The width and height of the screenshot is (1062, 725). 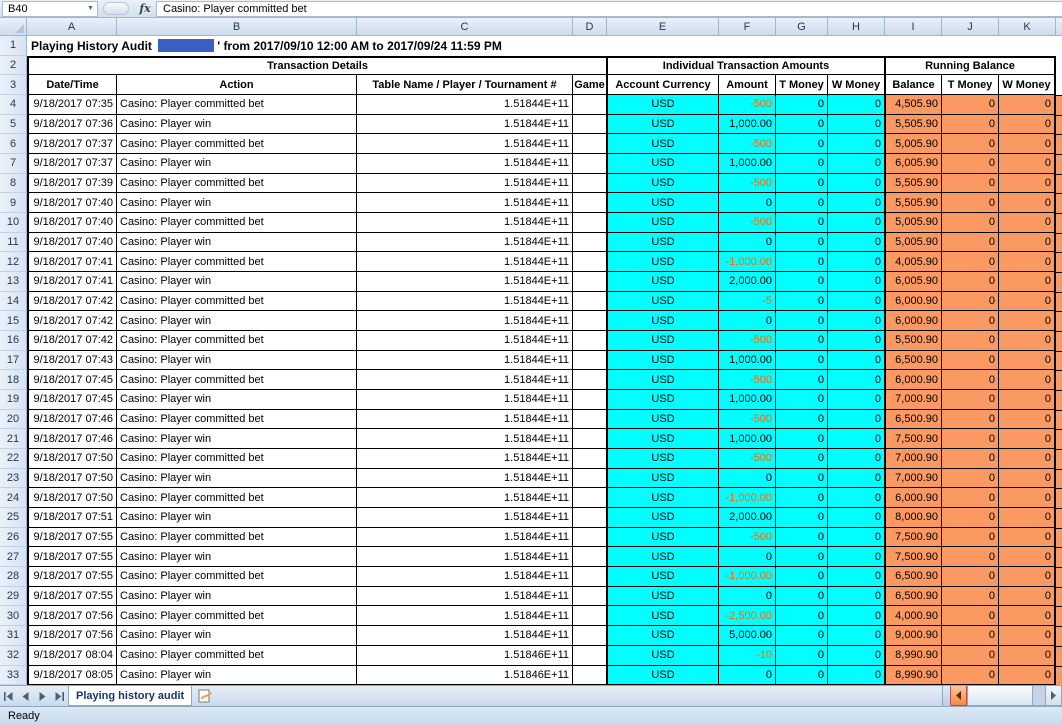 I want to click on row-number: 12, so click(x=13, y=262).